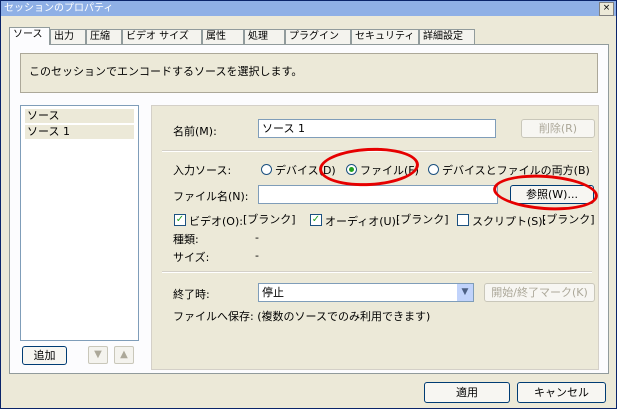 This screenshot has width=617, height=409. I want to click on move-up-button: ▲, so click(124, 355).